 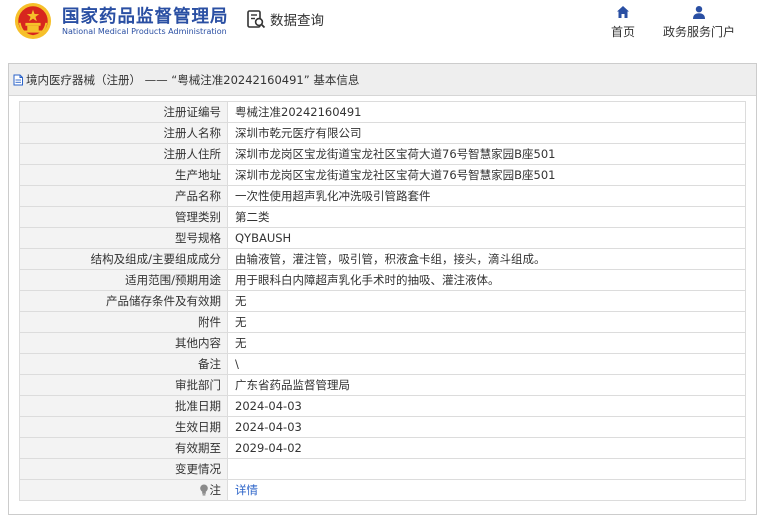 What do you see at coordinates (486, 364) in the screenshot?
I see `field-value: \` at bounding box center [486, 364].